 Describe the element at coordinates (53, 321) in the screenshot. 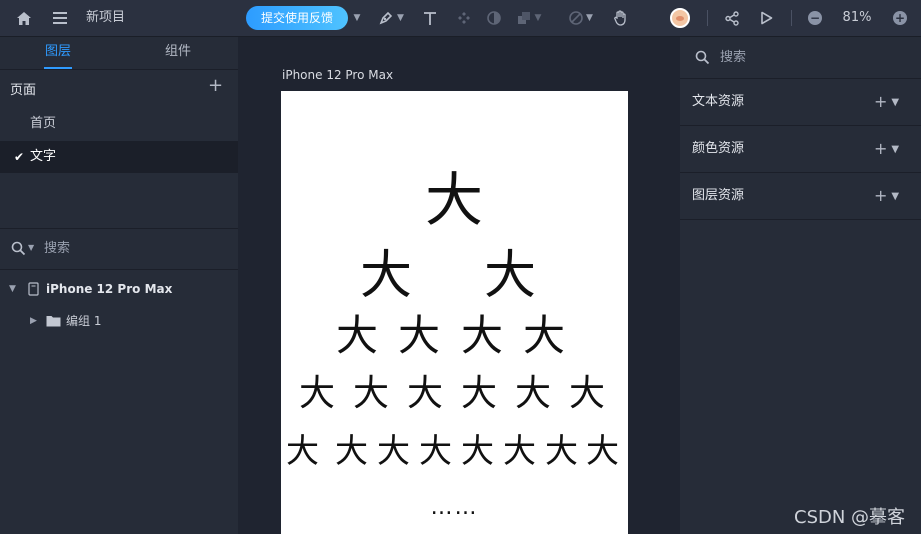

I see `folder-icon` at that location.